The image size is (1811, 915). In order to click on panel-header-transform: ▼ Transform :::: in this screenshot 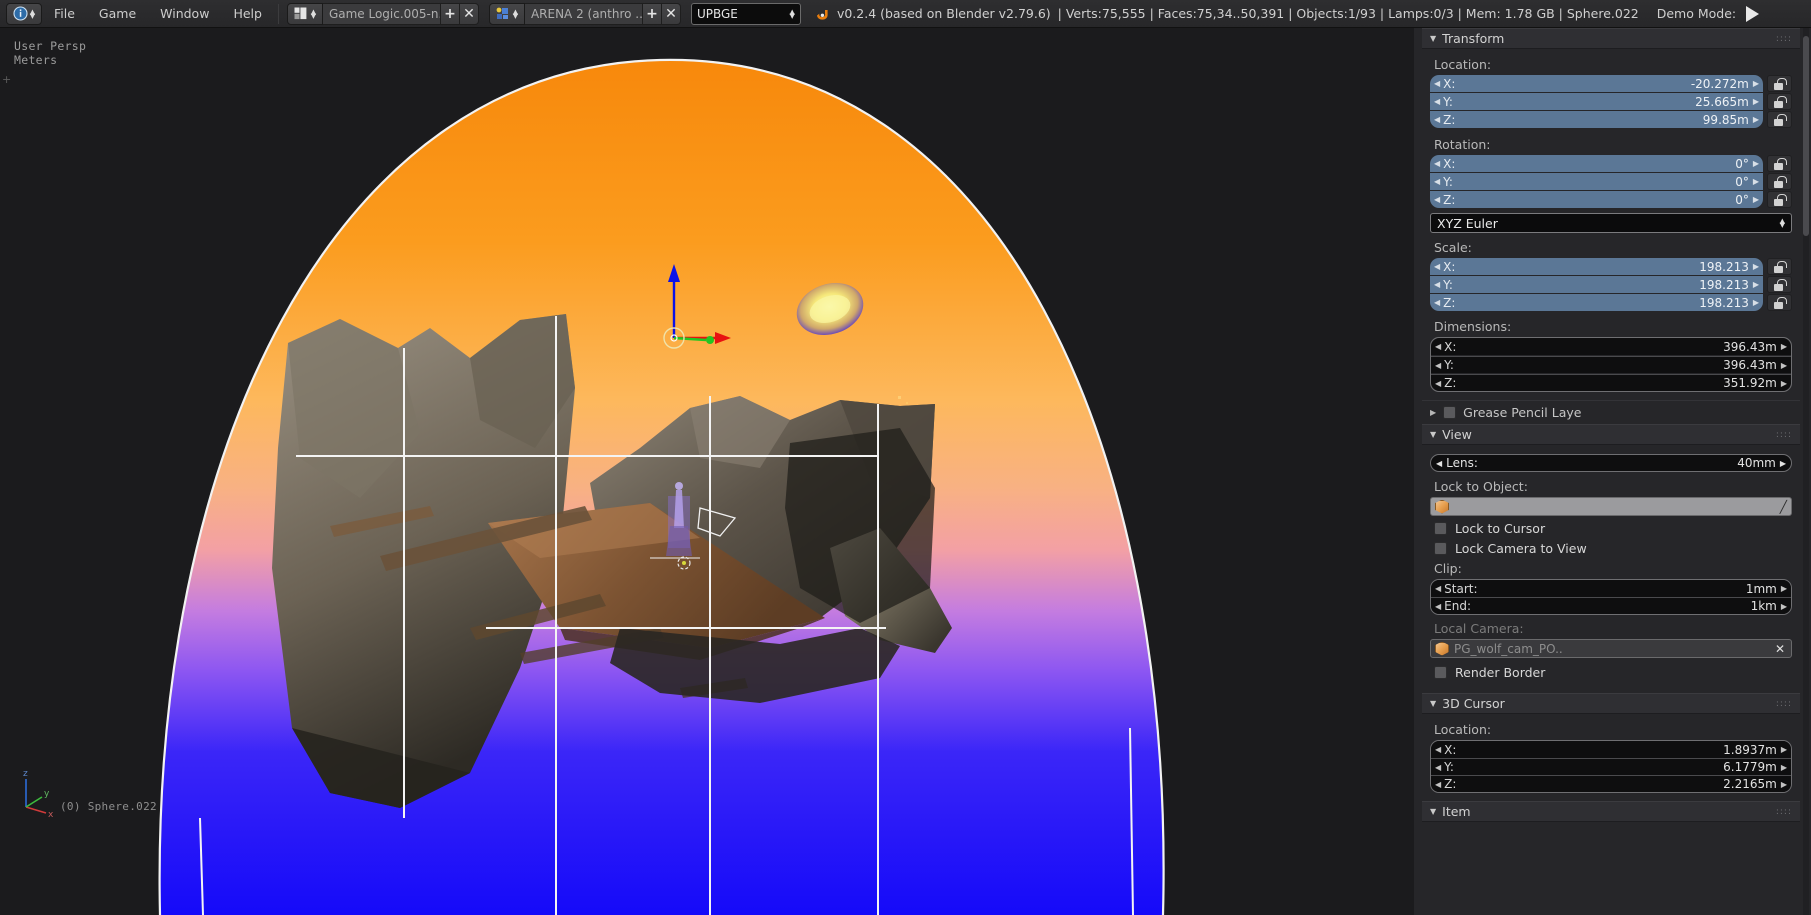, I will do `click(1611, 38)`.